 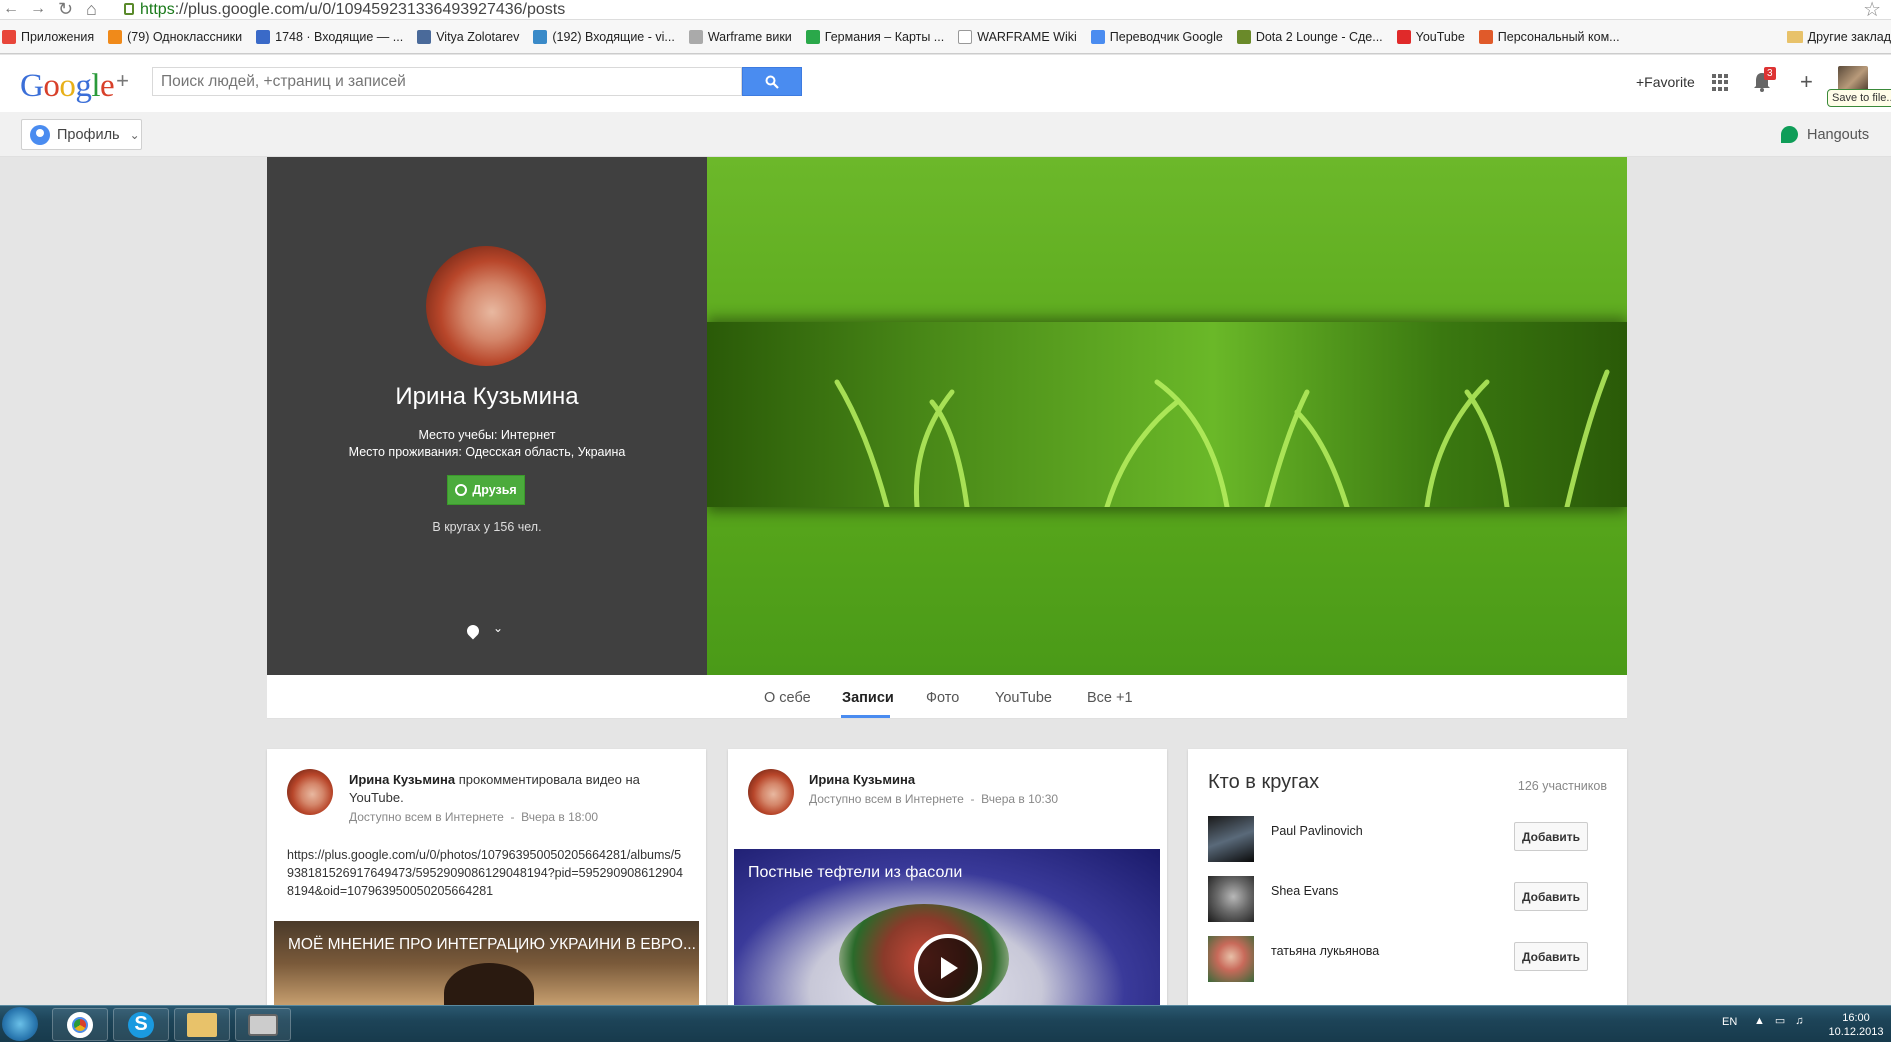 What do you see at coordinates (855, 872) in the screenshot?
I see `video-title: Постные тефтели из фасоли` at bounding box center [855, 872].